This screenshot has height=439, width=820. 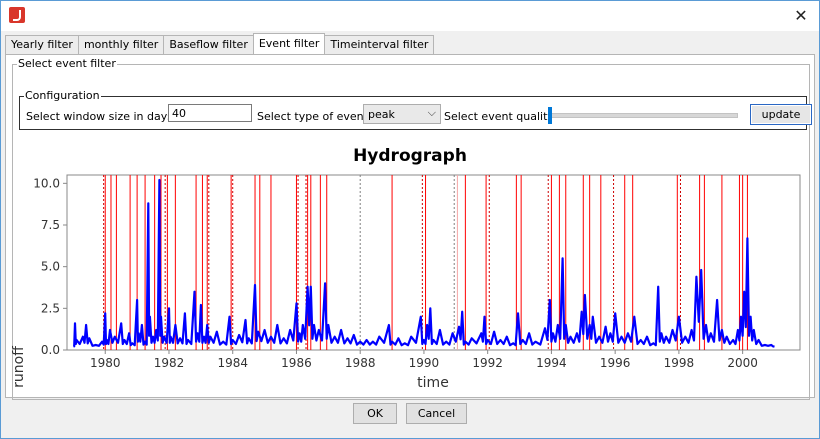 I want to click on slider-track, so click(x=643, y=115).